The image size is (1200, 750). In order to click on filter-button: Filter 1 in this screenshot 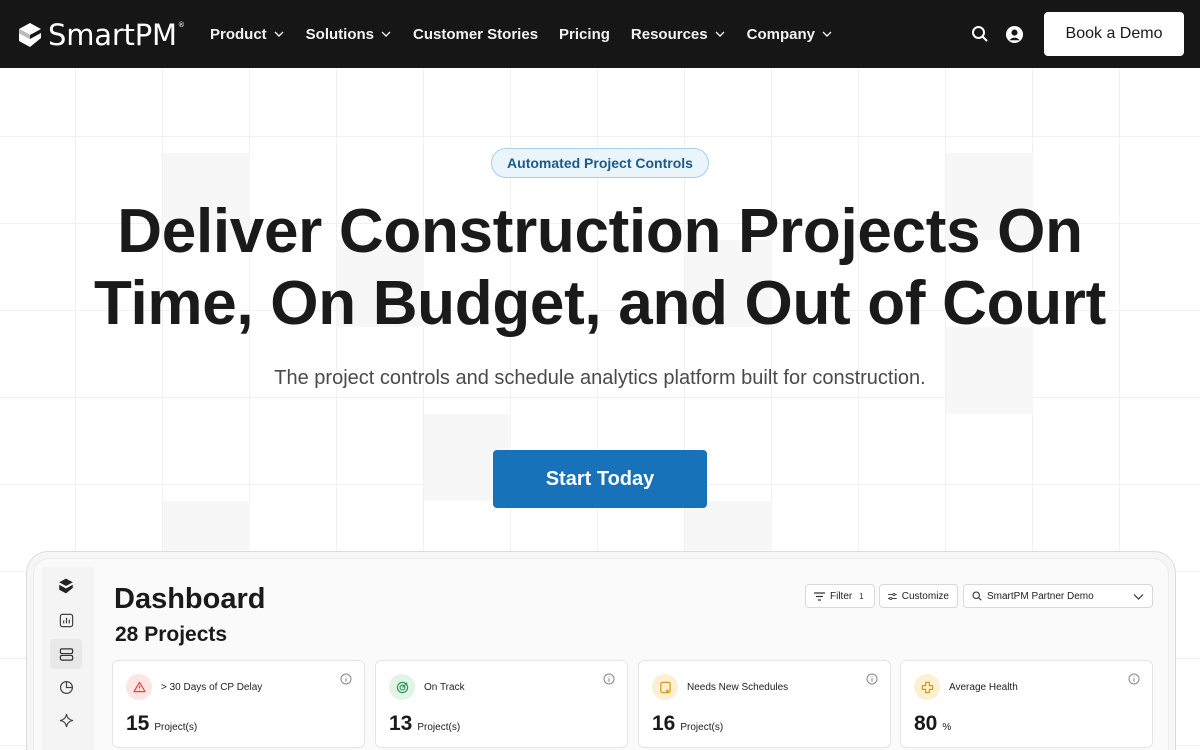, I will do `click(840, 596)`.